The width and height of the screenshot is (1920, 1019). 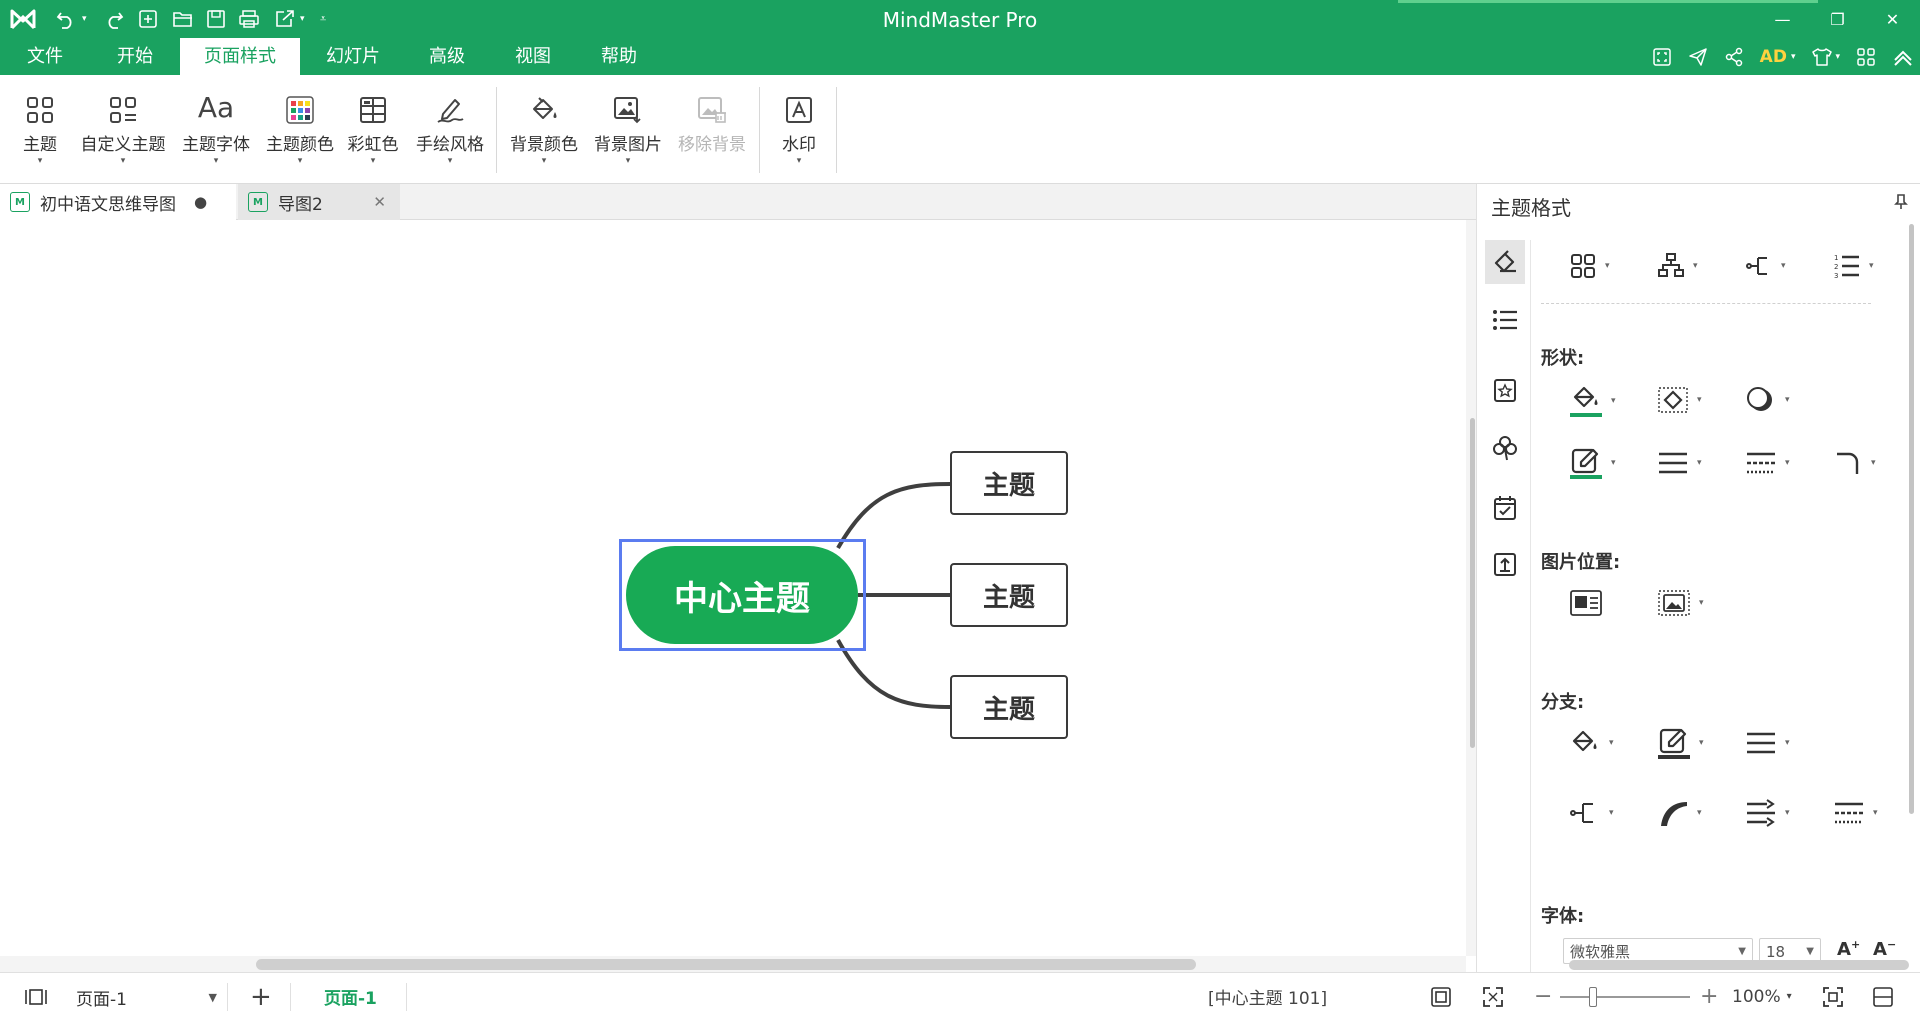 I want to click on apps-grid-icon, so click(x=1866, y=57).